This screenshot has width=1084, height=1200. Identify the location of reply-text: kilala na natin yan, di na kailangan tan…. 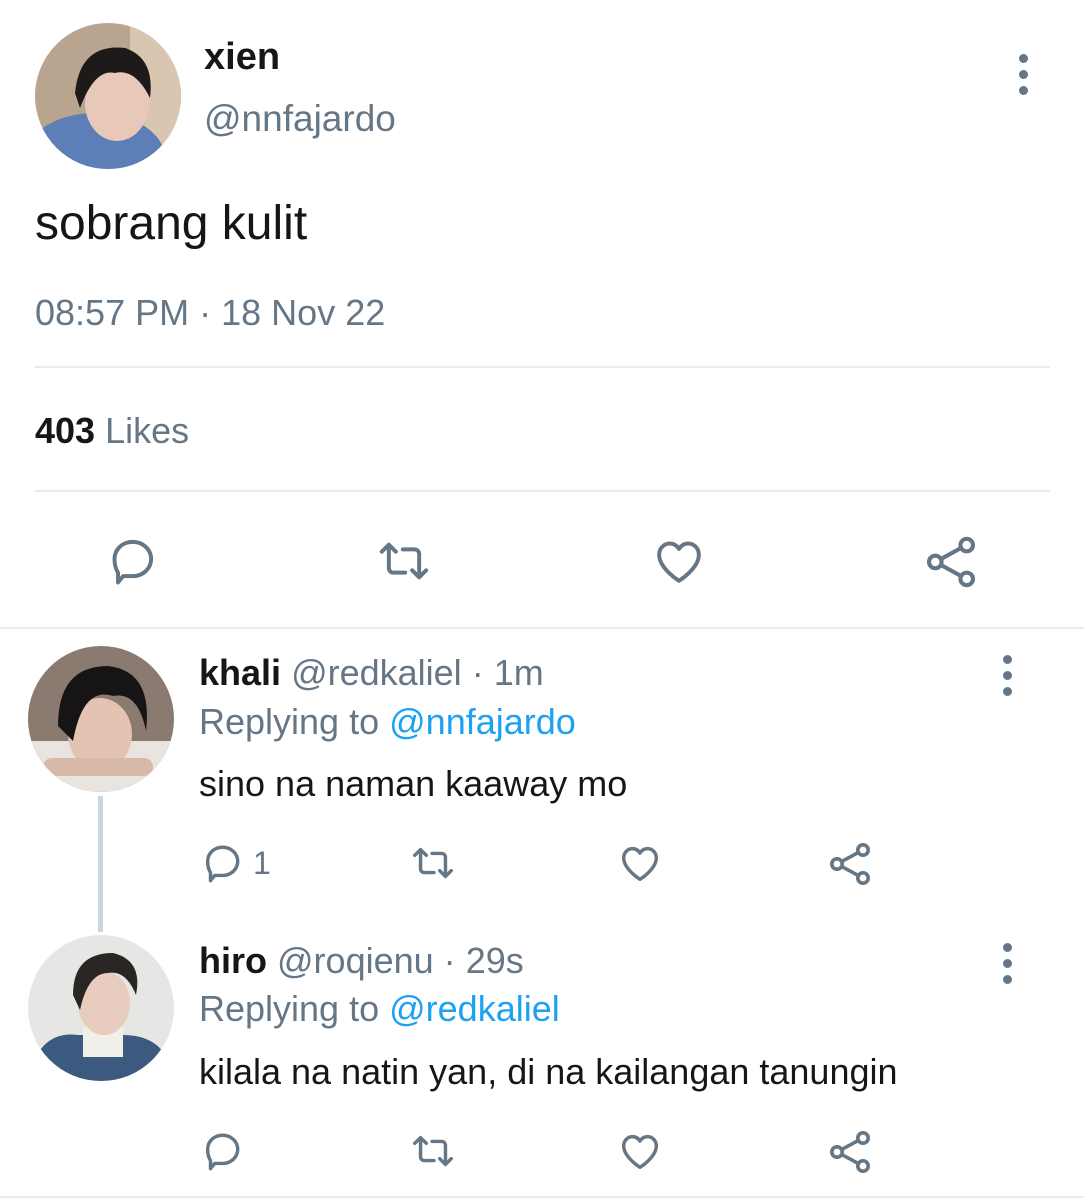
(548, 1071).